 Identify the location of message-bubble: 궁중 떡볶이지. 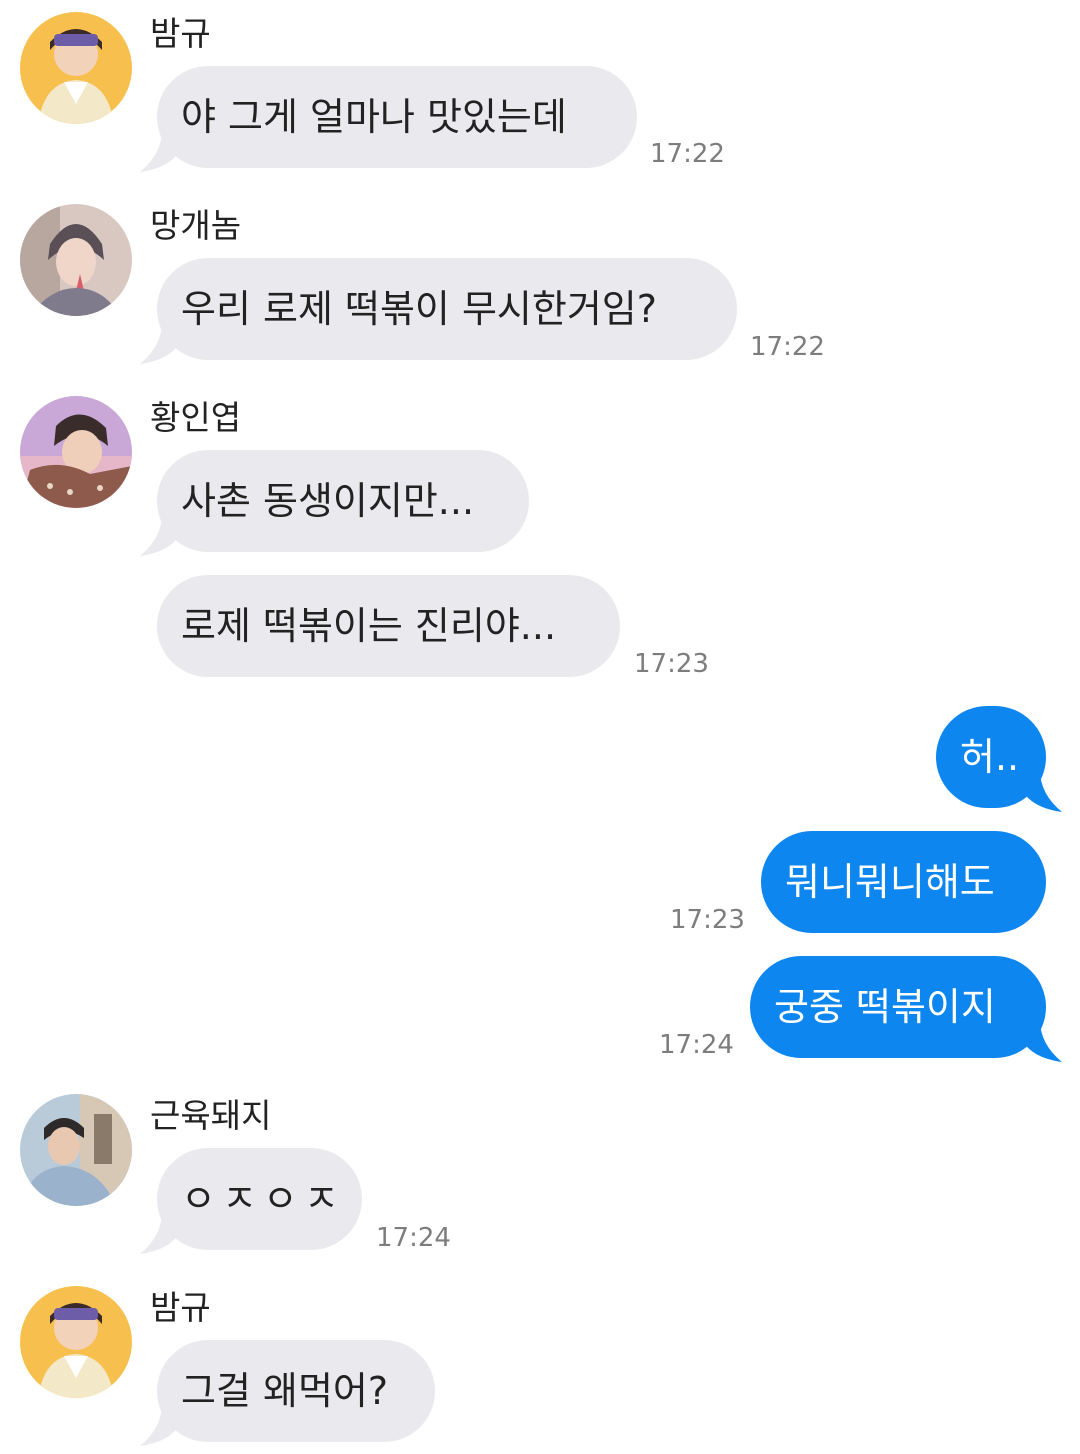
(898, 1007).